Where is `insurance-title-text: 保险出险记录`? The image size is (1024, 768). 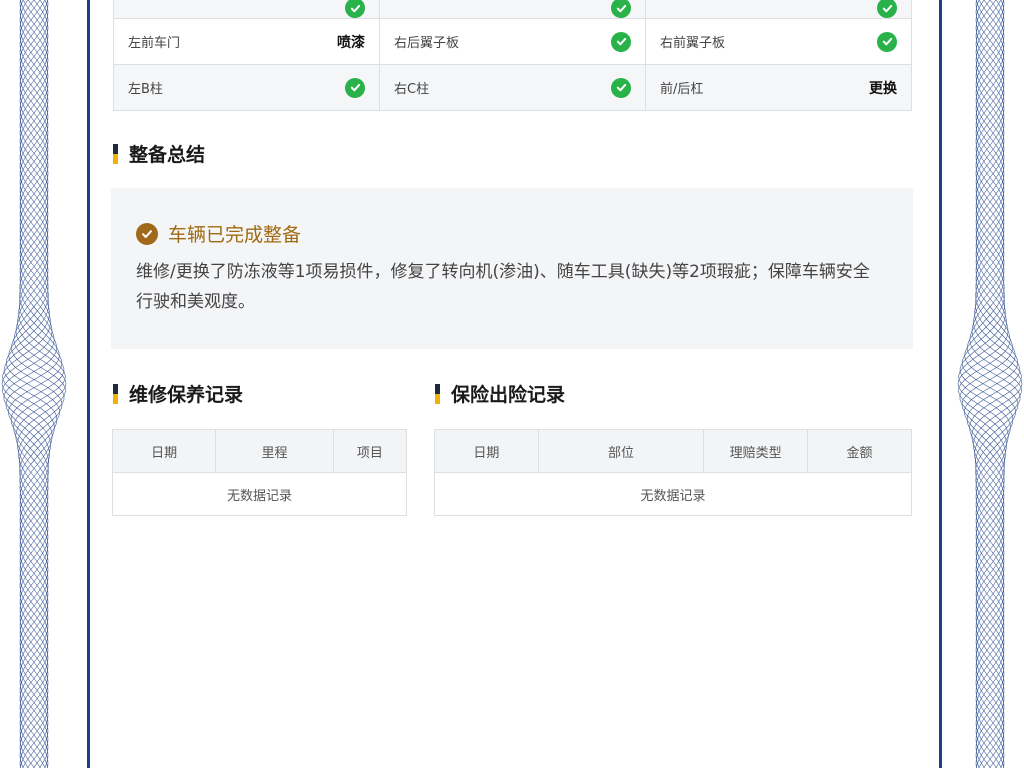 insurance-title-text: 保险出险记录 is located at coordinates (508, 395).